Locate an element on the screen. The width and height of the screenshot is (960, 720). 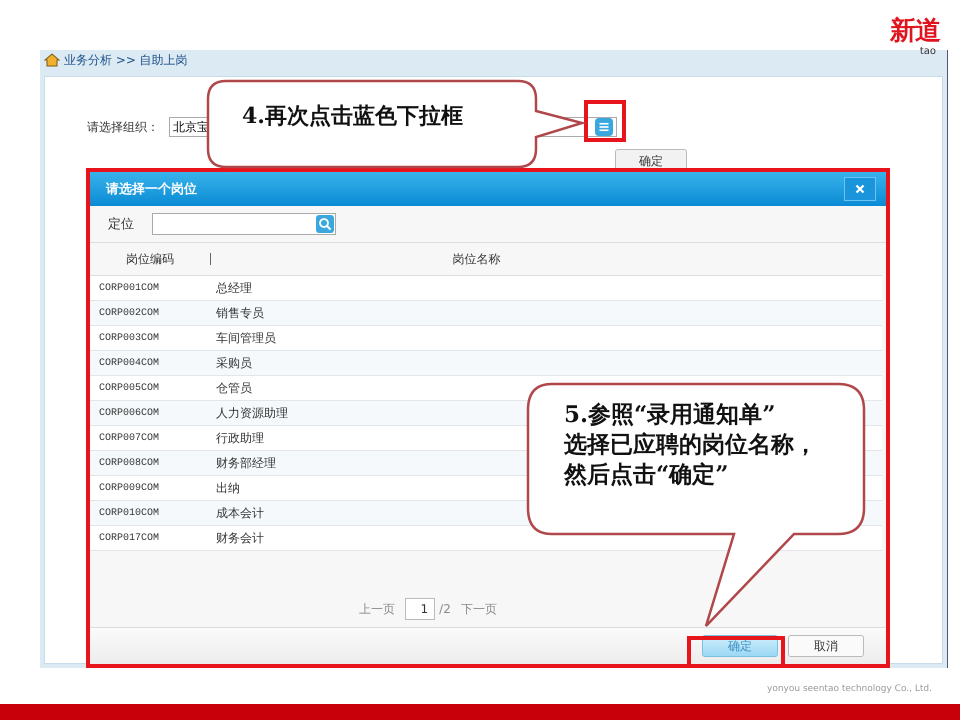
table-cell: 车间管理员 is located at coordinates (246, 338).